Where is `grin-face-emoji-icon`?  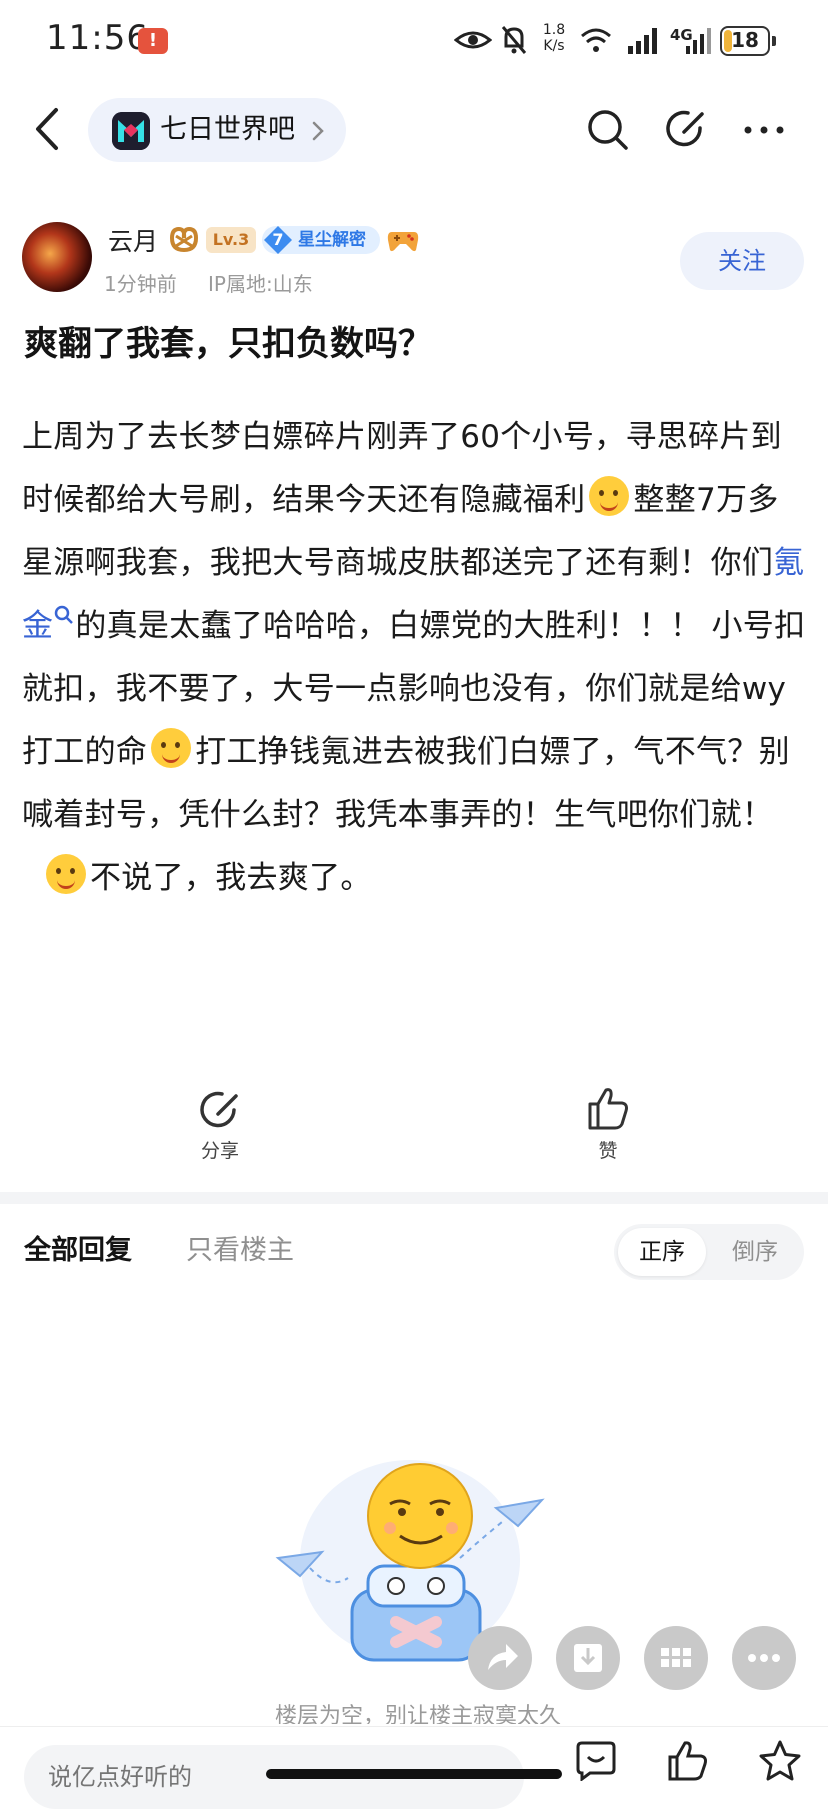
grin-face-emoji-icon is located at coordinates (171, 748).